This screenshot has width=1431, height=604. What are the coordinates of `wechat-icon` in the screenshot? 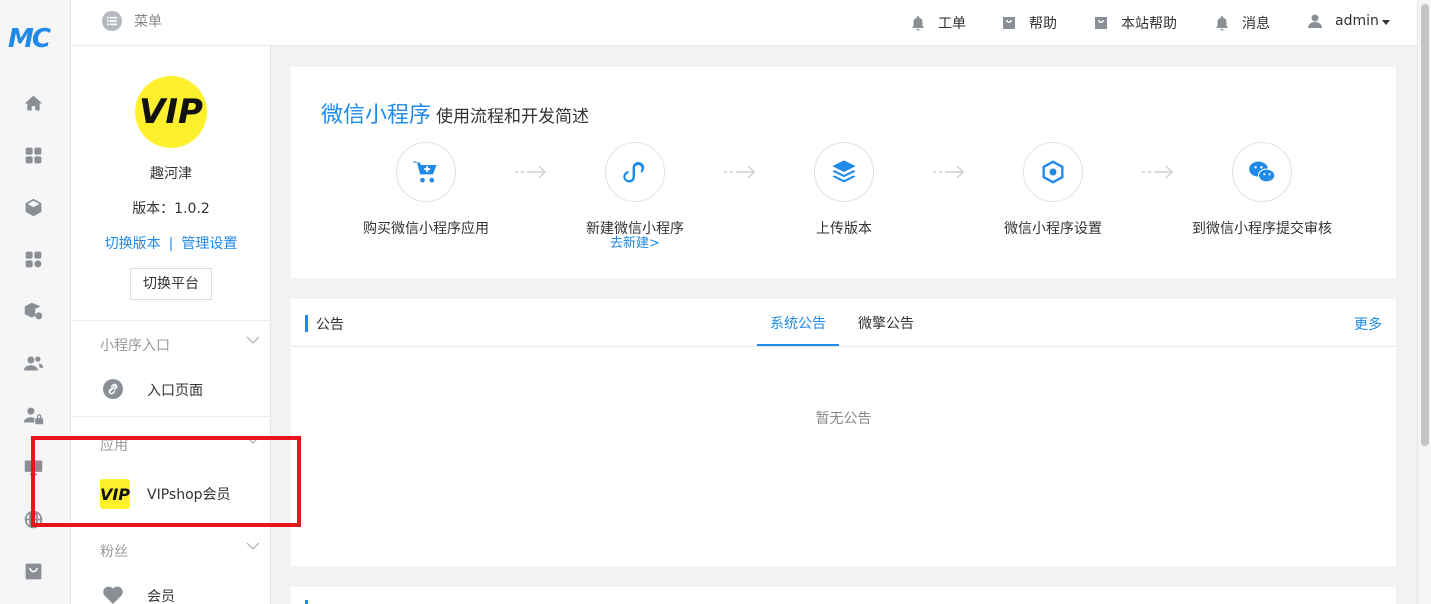 It's located at (1262, 172).